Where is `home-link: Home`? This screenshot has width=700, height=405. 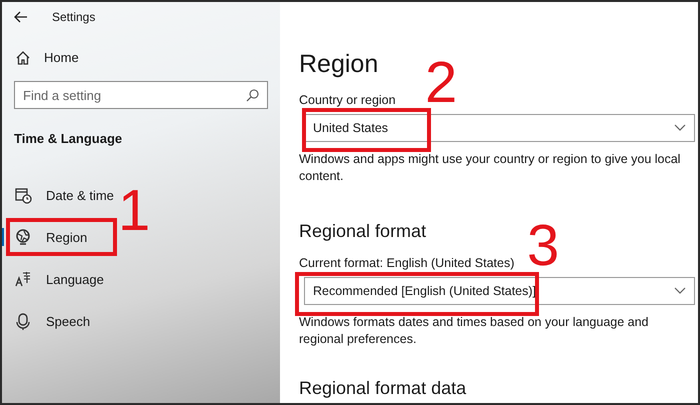
home-link: Home is located at coordinates (61, 57).